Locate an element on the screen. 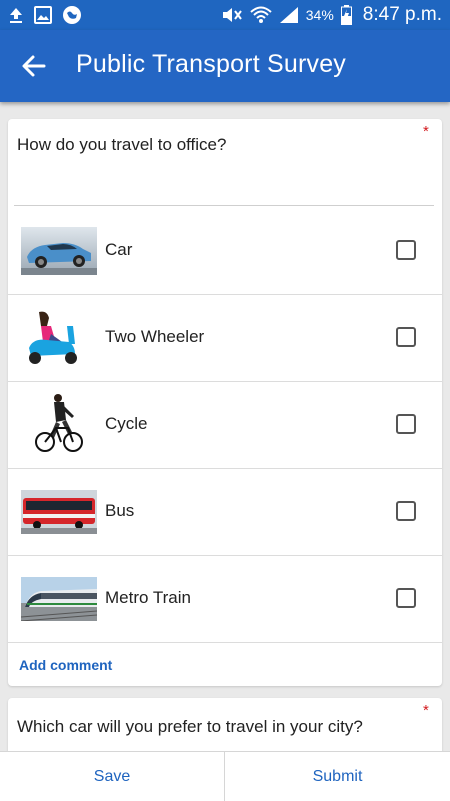  metro-train-photo is located at coordinates (59, 599).